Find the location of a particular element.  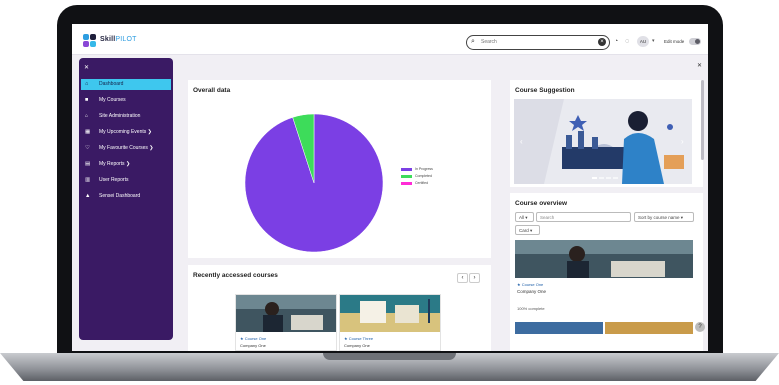

filter-dropdown: All ▾ is located at coordinates (524, 217).